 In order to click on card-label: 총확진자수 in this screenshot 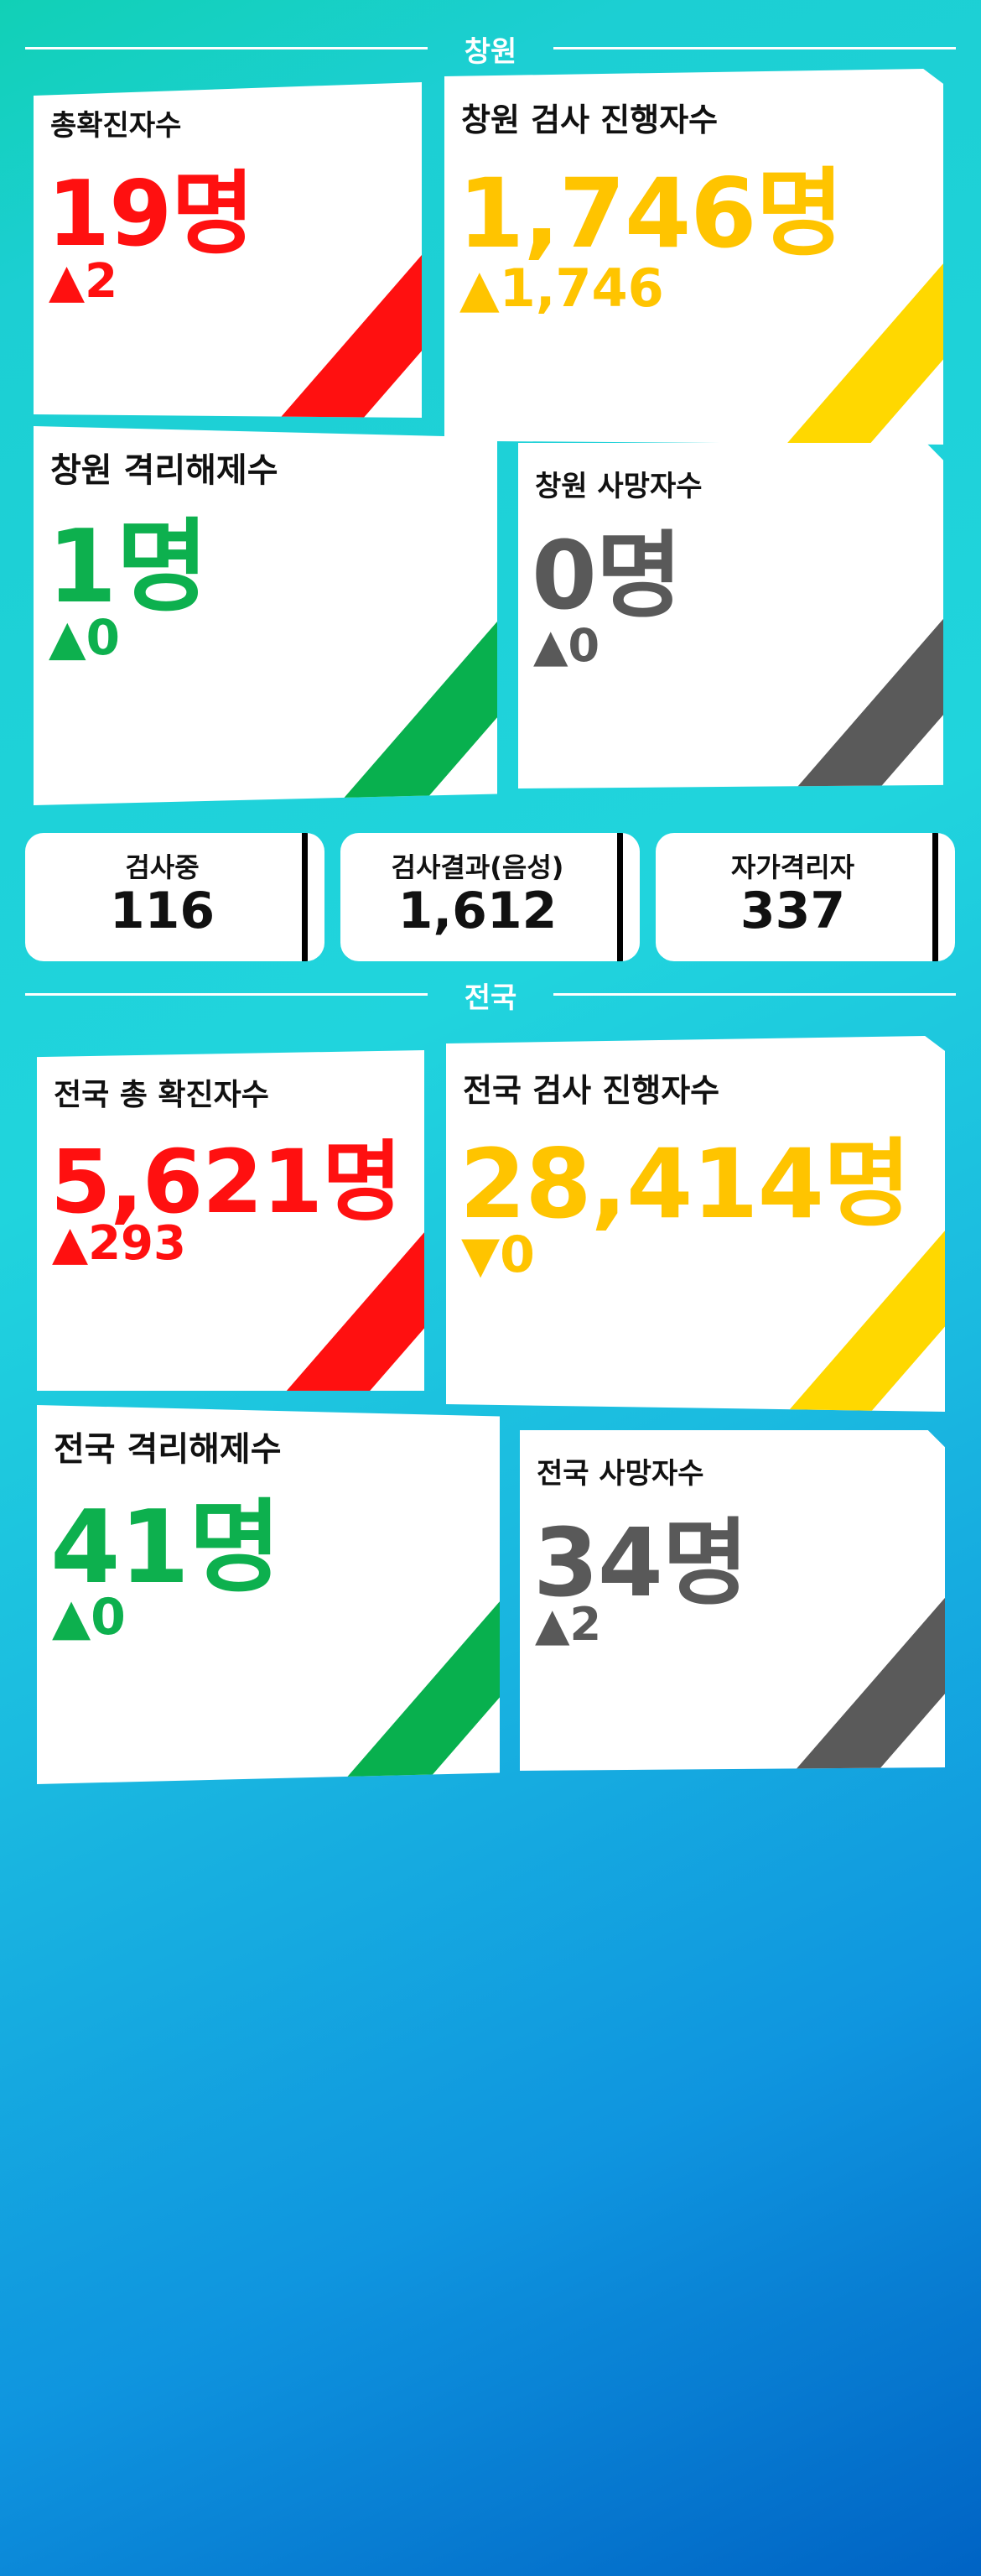, I will do `click(116, 126)`.